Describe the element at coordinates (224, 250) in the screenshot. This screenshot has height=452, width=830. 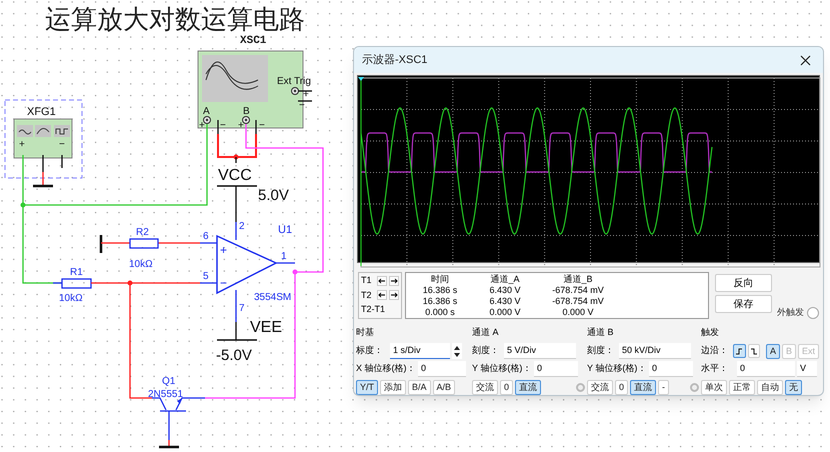
I see `input-sign: +` at that location.